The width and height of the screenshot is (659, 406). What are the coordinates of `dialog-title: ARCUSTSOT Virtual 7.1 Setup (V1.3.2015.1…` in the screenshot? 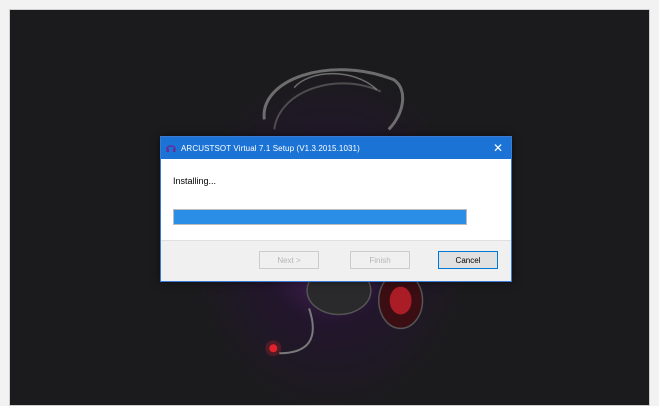 It's located at (270, 148).